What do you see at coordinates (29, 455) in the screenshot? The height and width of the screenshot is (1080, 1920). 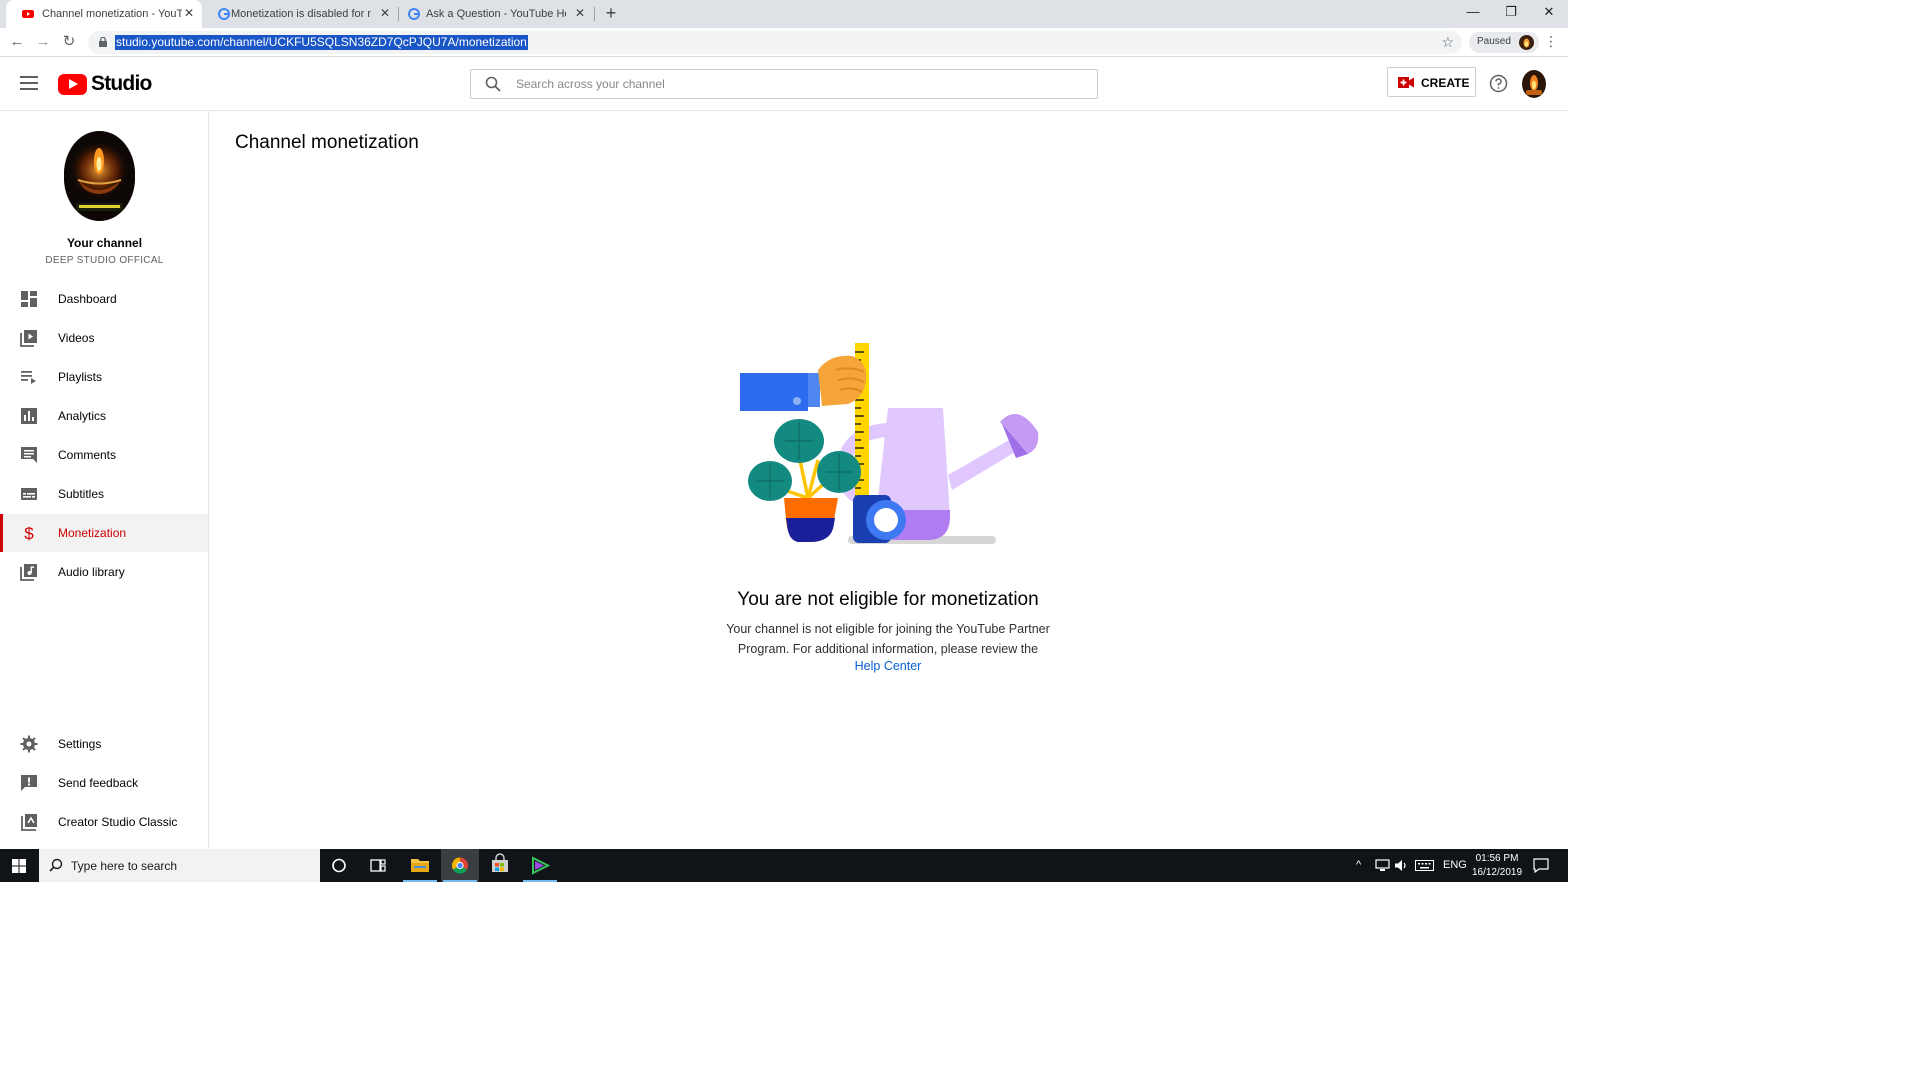 I see `comments-icon` at bounding box center [29, 455].